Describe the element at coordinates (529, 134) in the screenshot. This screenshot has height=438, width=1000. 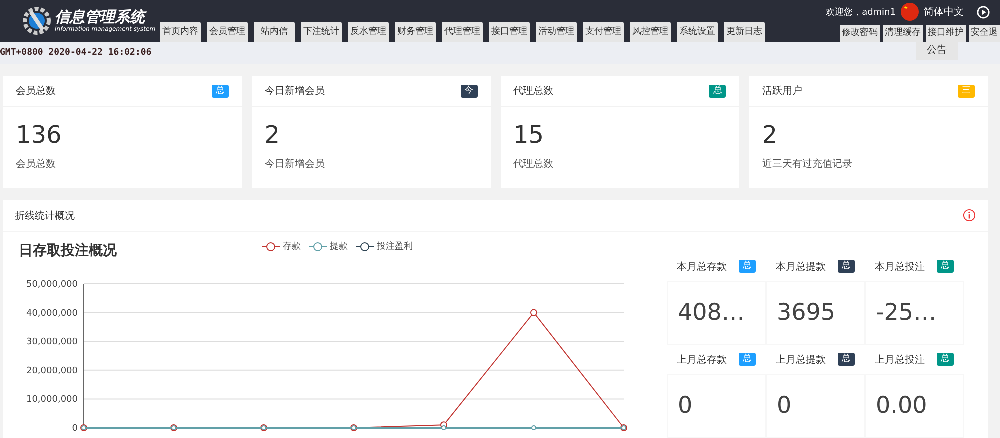
I see `stat-value: 15` at that location.